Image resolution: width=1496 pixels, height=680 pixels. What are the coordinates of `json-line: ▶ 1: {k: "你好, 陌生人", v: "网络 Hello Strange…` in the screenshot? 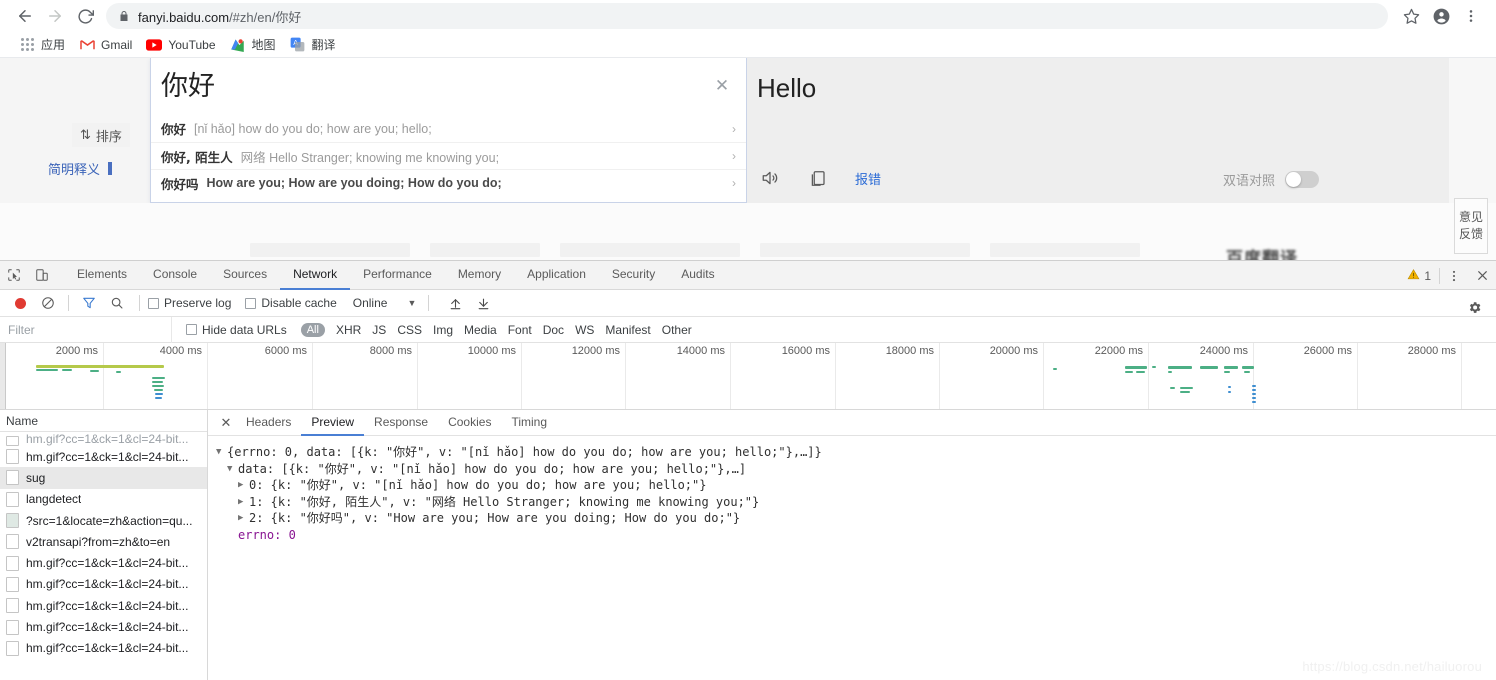 It's located at (856, 502).